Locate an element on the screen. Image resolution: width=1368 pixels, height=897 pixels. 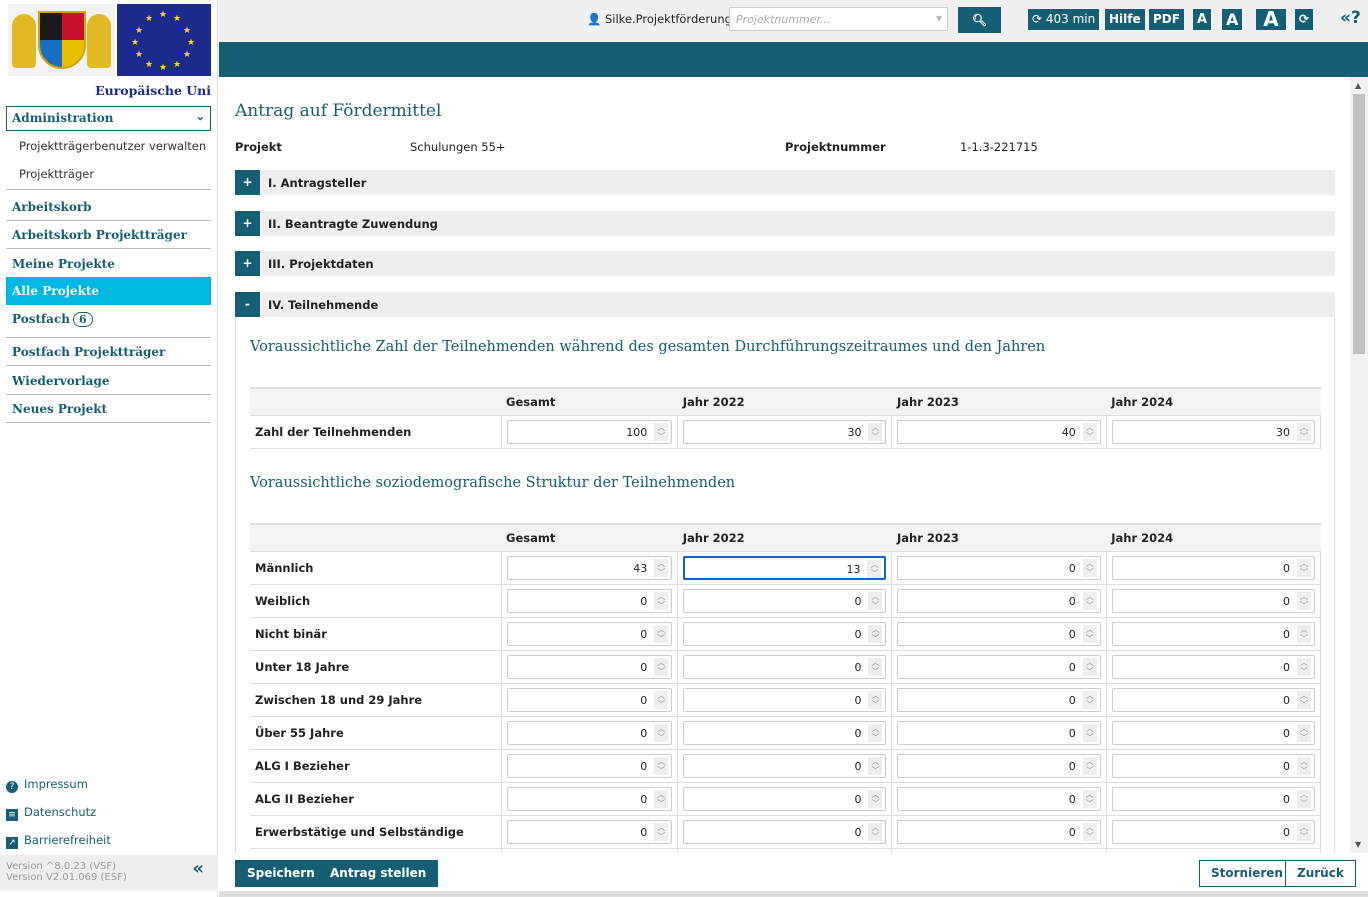
help-button: Hilfe is located at coordinates (1125, 19).